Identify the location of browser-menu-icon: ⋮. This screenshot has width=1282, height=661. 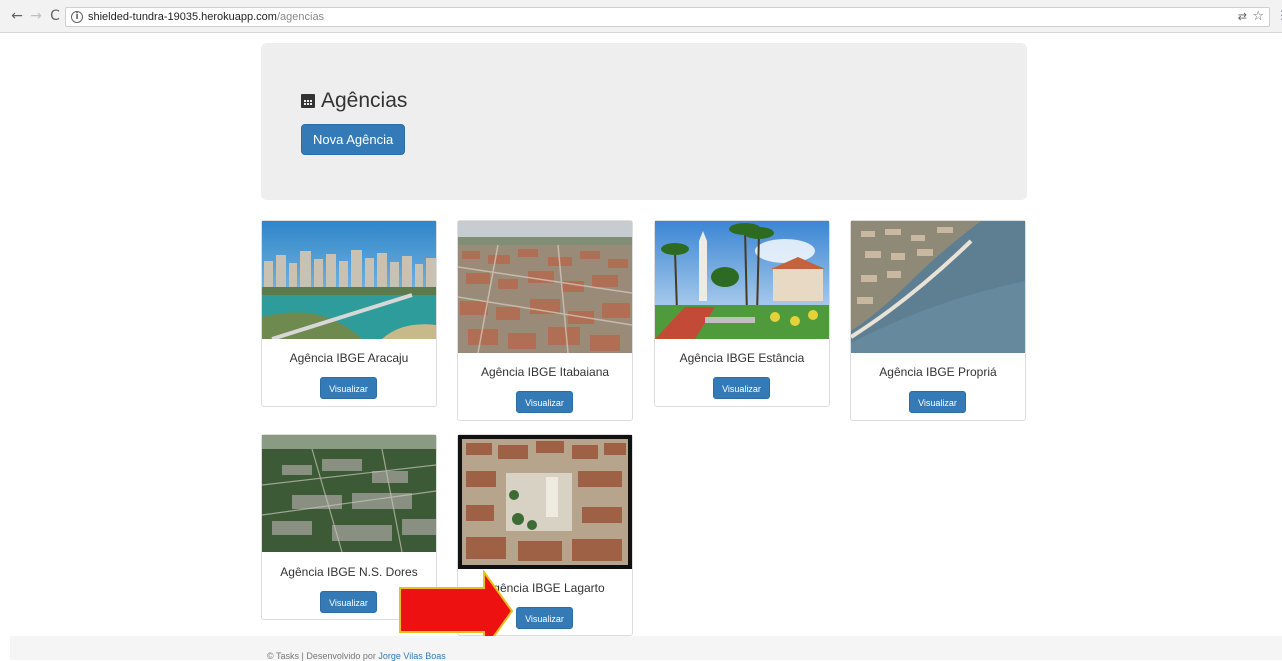
(1279, 15).